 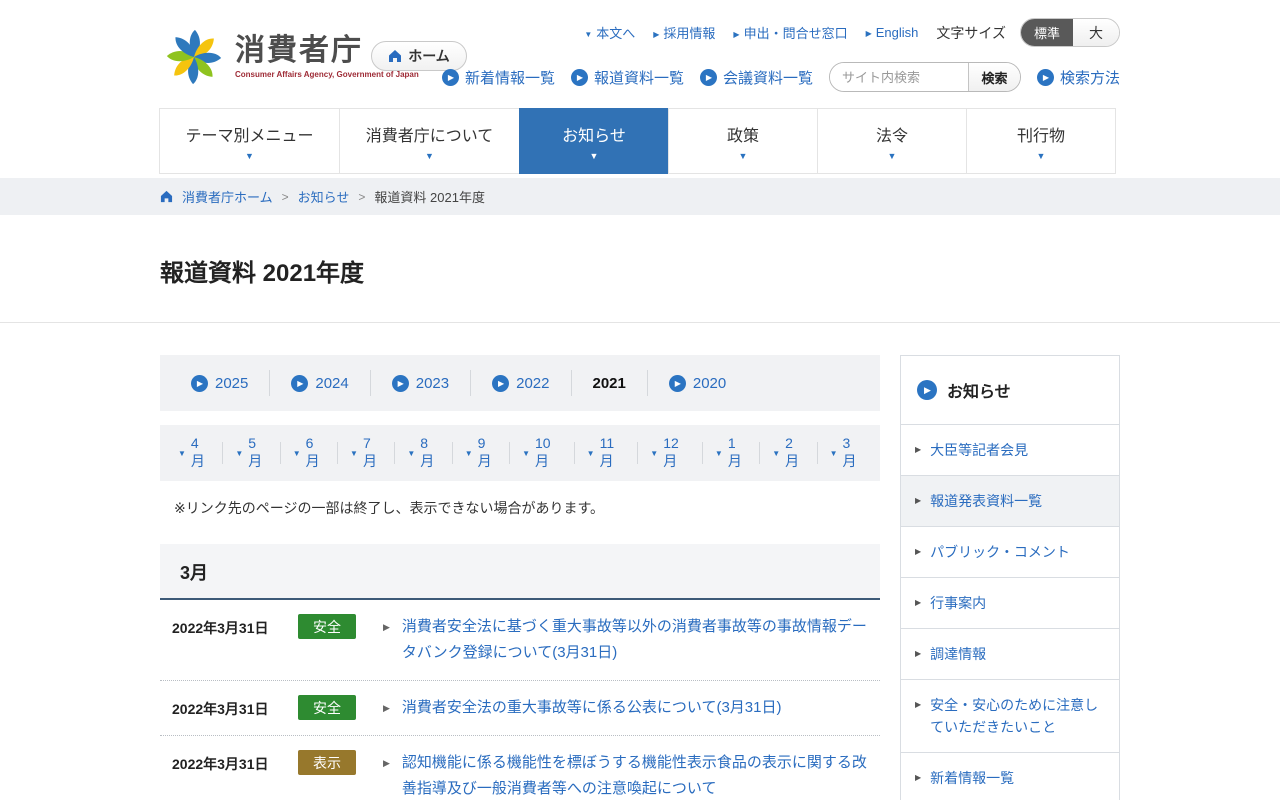 I want to click on month-tab-5: ▼ 5月, so click(x=252, y=452).